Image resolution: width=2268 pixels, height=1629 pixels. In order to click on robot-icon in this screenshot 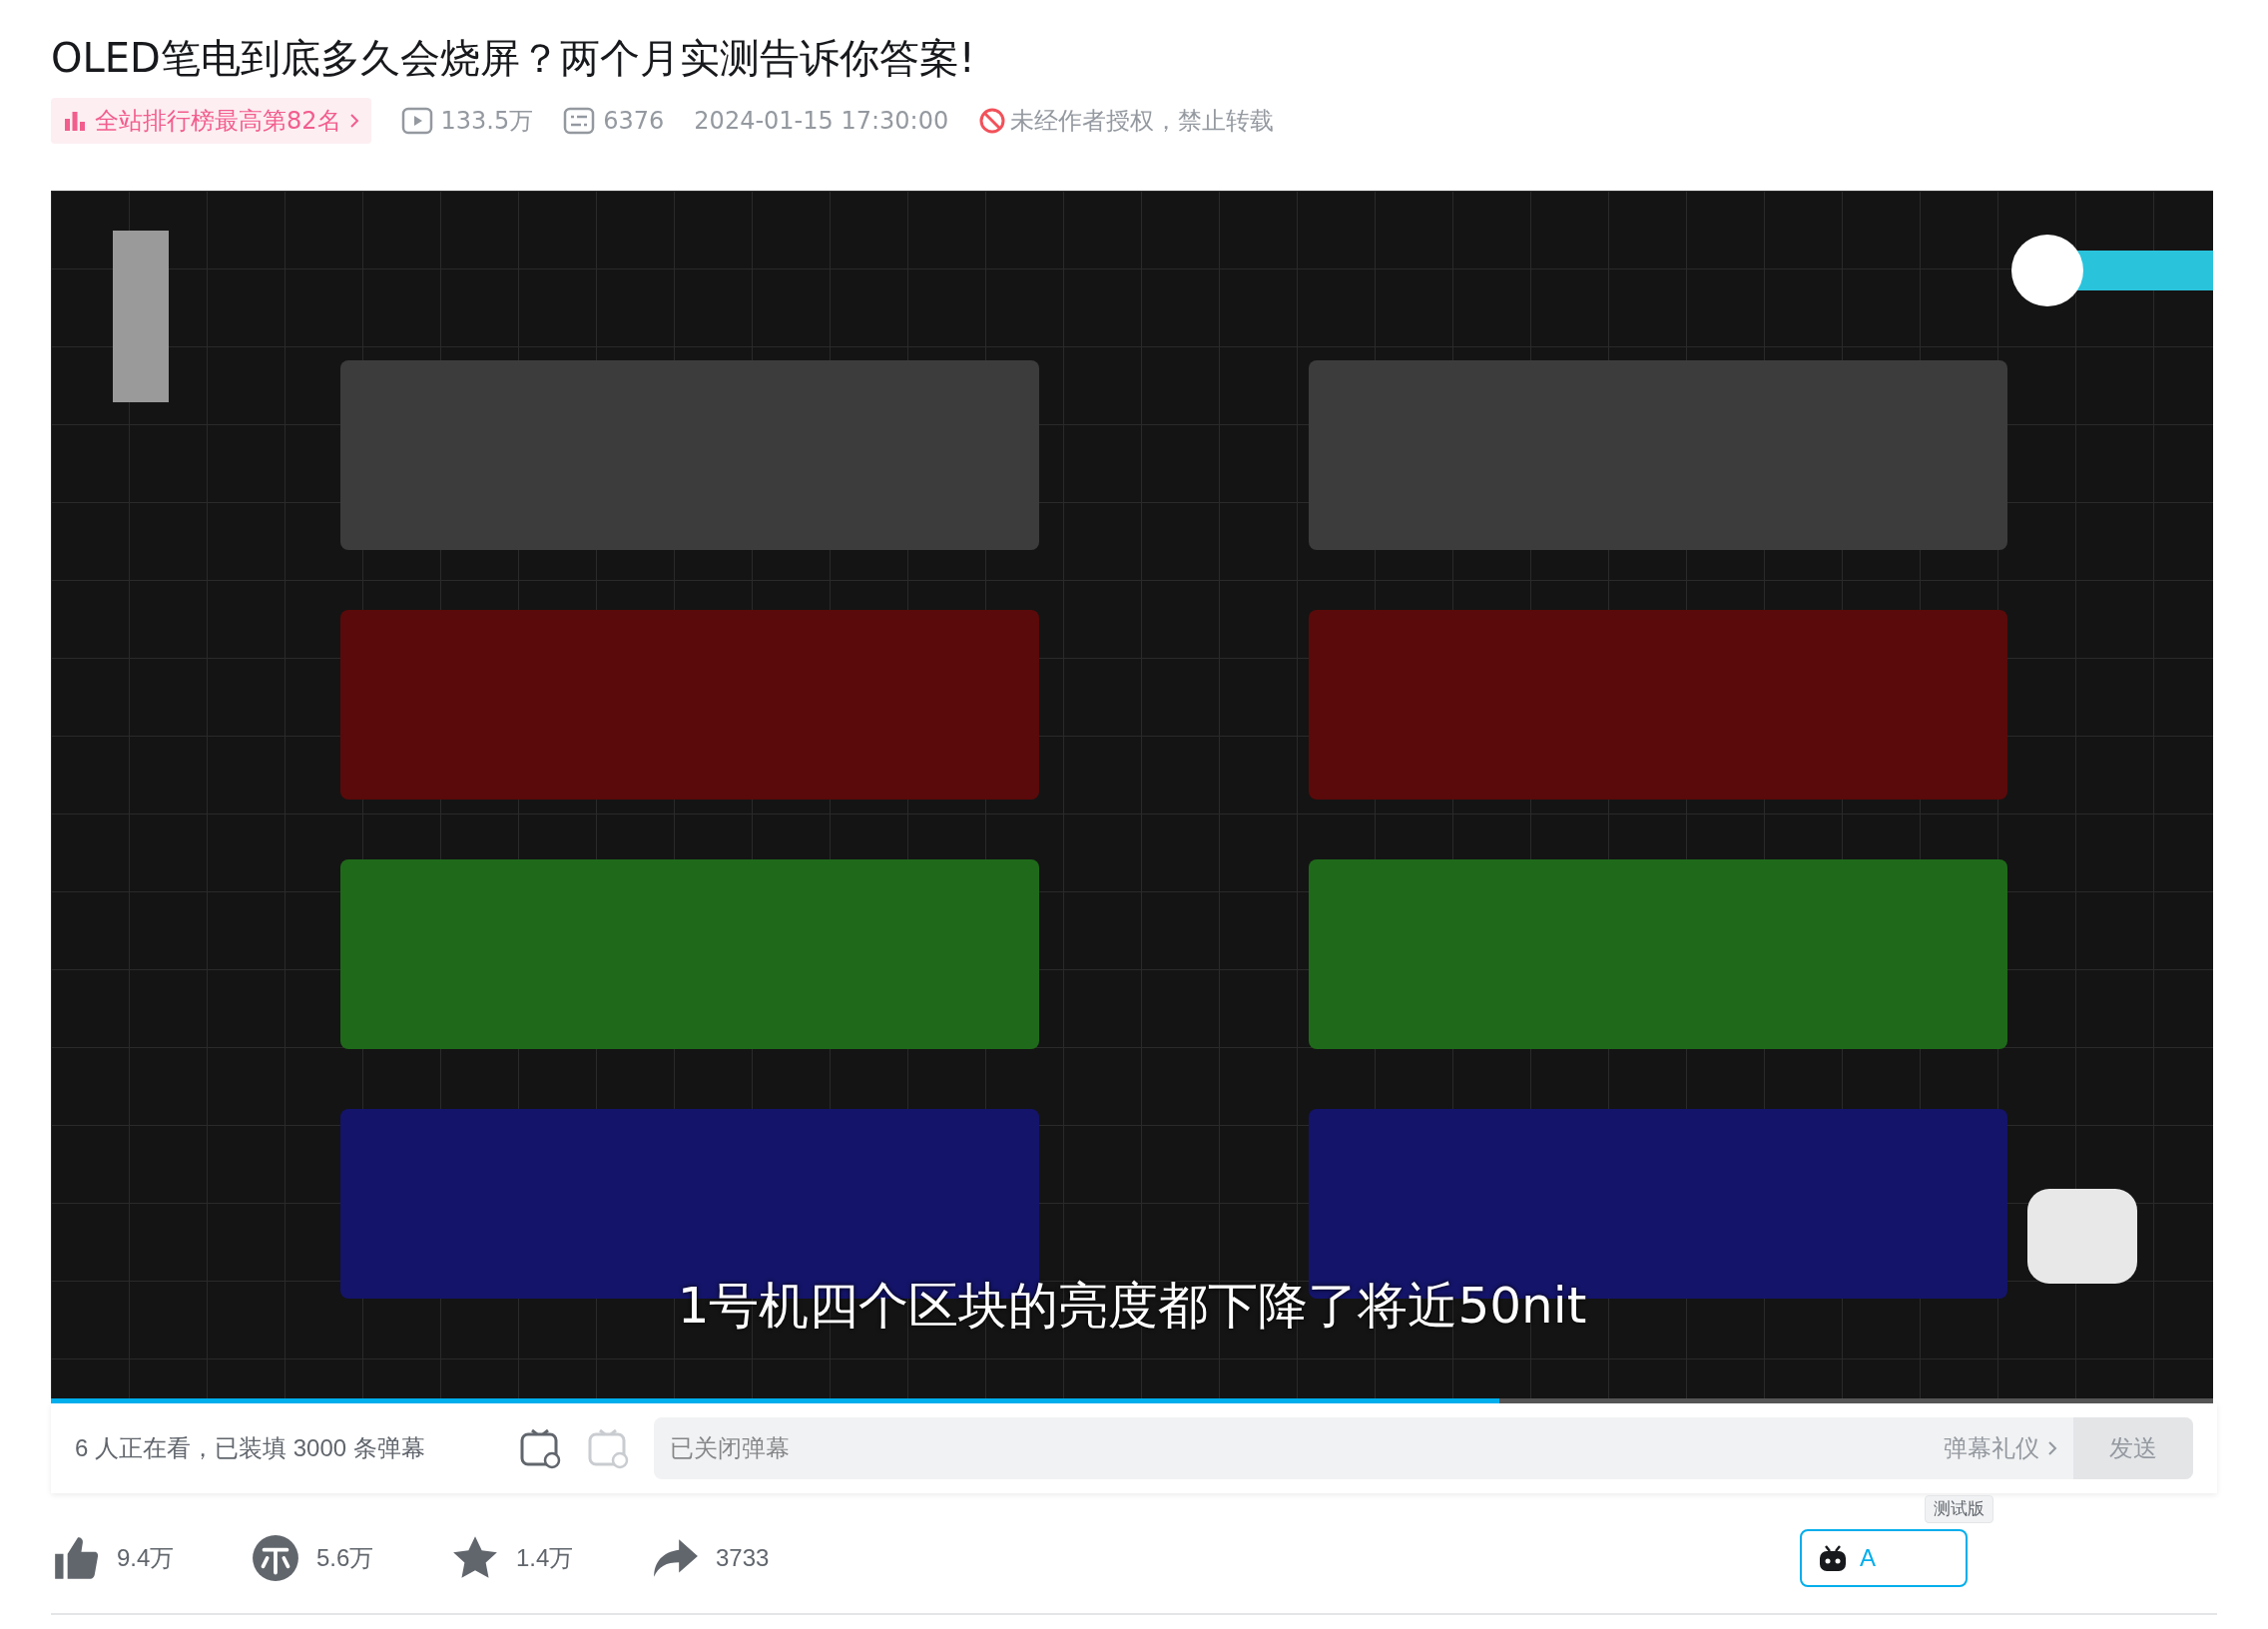, I will do `click(1833, 1558)`.